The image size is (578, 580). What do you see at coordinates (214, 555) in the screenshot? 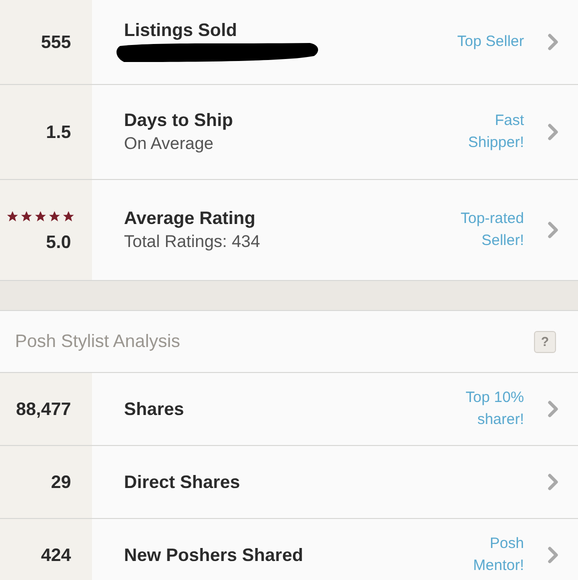
I see `stat-title: New Poshers Shared` at bounding box center [214, 555].